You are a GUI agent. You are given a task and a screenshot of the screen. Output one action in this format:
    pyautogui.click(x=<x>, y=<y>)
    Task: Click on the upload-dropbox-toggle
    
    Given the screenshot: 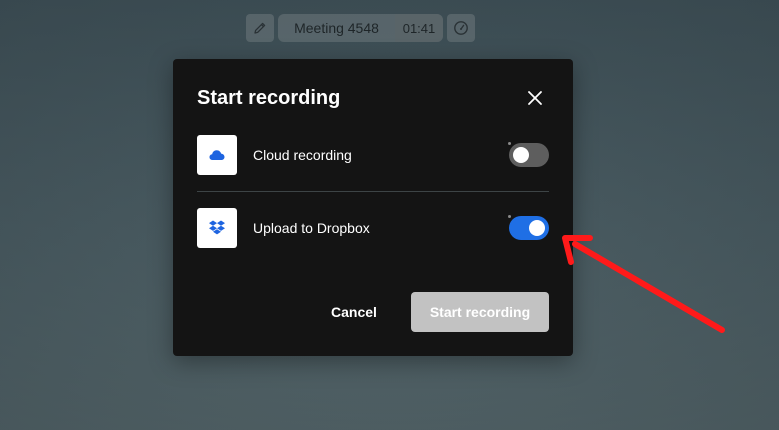 What is the action you would take?
    pyautogui.click(x=528, y=227)
    